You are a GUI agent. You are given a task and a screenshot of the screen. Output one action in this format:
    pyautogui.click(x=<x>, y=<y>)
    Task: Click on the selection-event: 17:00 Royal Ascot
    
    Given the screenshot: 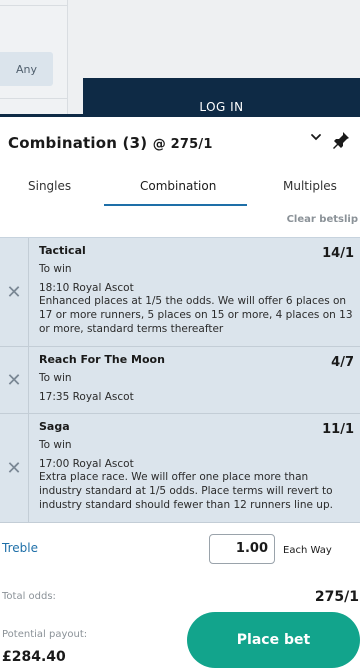 What is the action you would take?
    pyautogui.click(x=86, y=464)
    